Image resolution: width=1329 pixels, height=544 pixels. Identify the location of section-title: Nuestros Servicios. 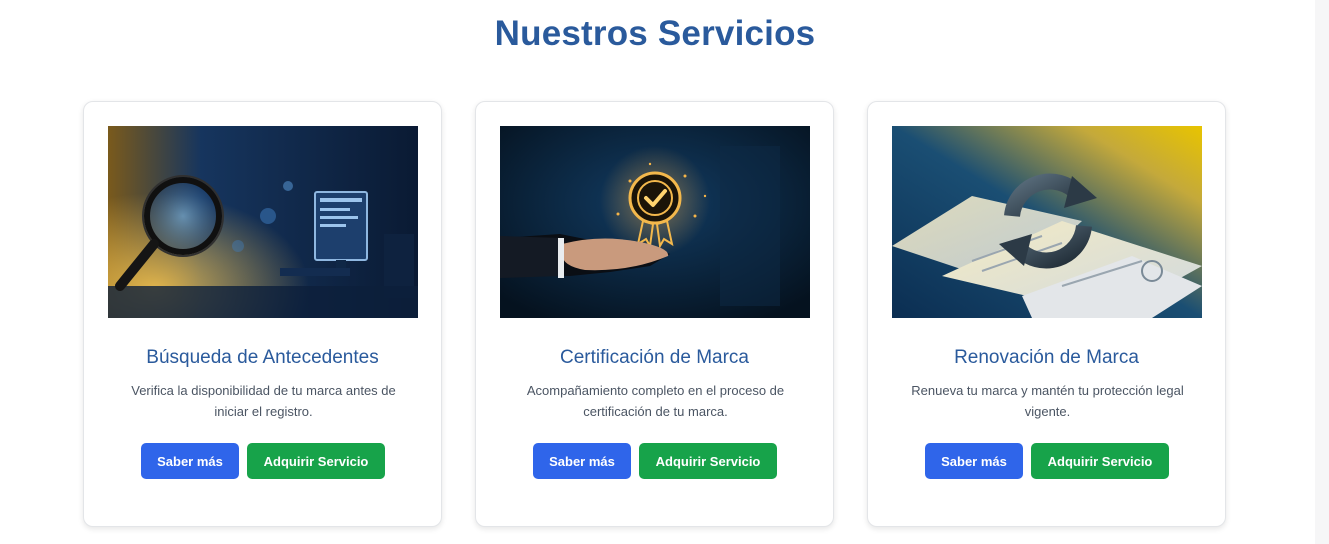
(655, 33).